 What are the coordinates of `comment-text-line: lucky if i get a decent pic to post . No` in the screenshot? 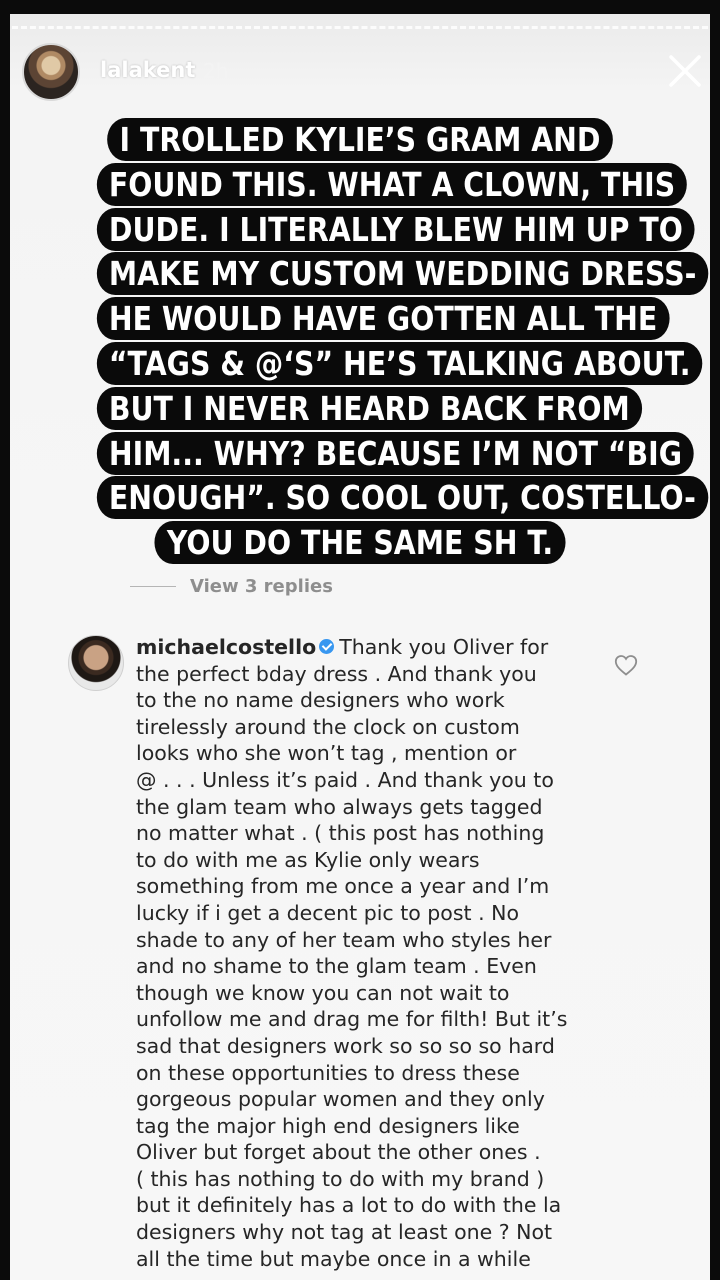 It's located at (327, 912).